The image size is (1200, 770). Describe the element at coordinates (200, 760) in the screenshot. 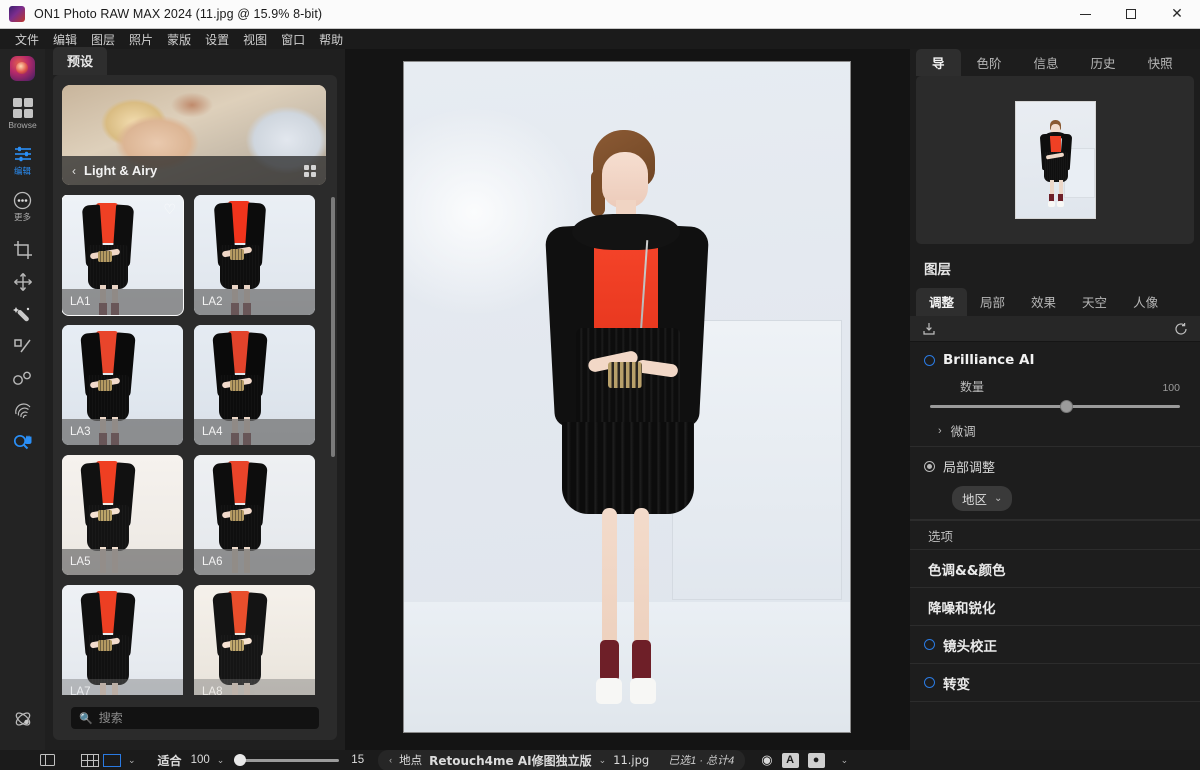

I see `fit-value: 100` at that location.